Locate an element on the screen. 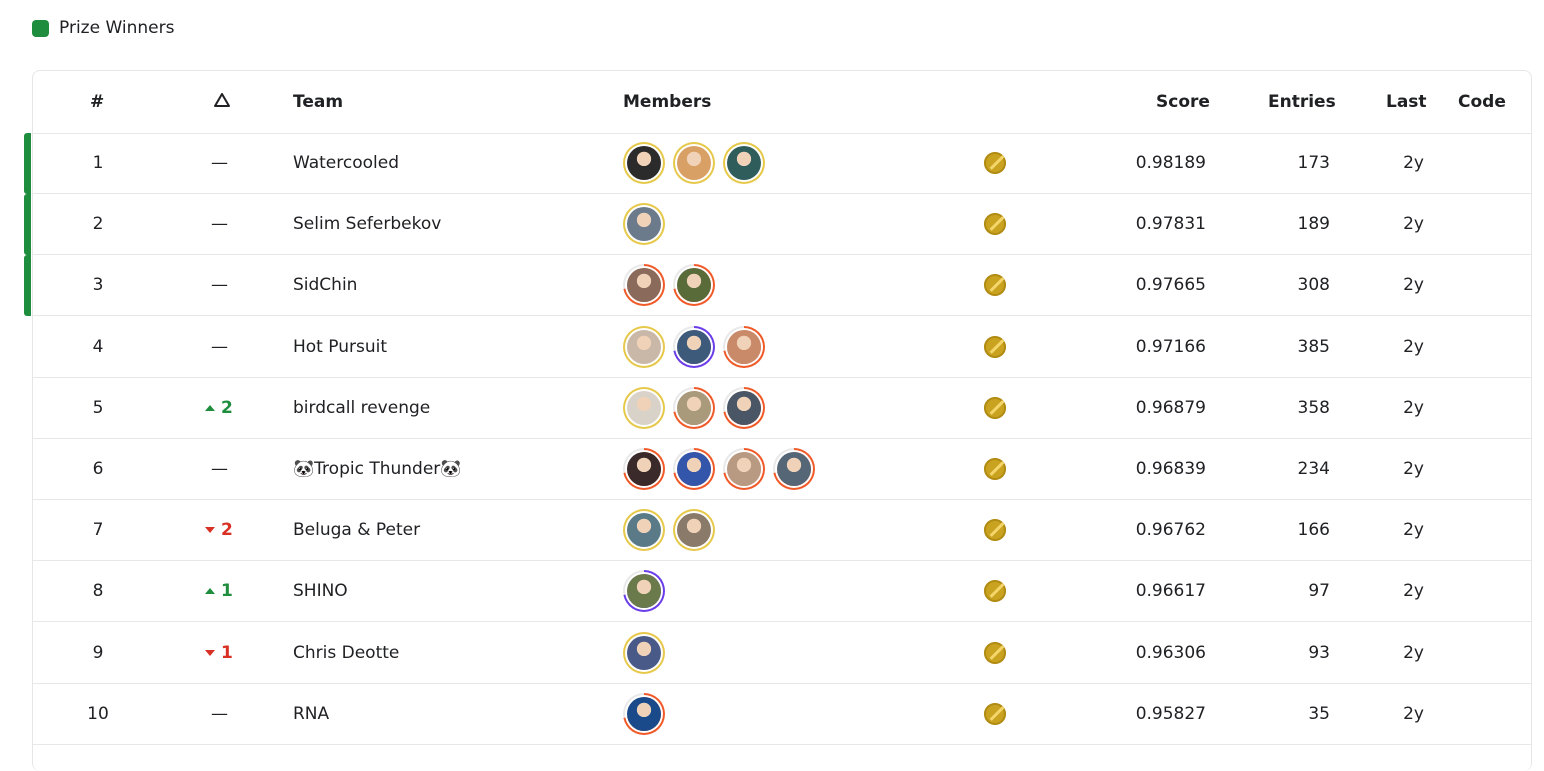 This screenshot has height=771, width=1544. table-row: 3 — SidChin 0.97665 308 2y is located at coordinates (777, 286).